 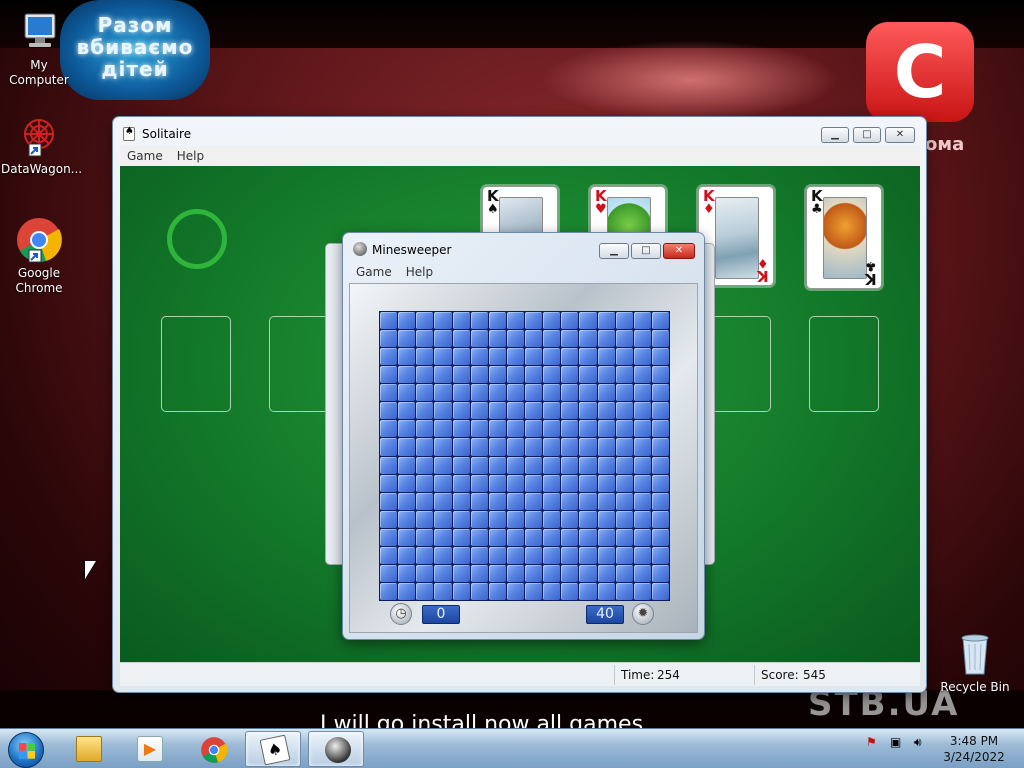 I want to click on network-icon: ▣, so click(x=895, y=742).